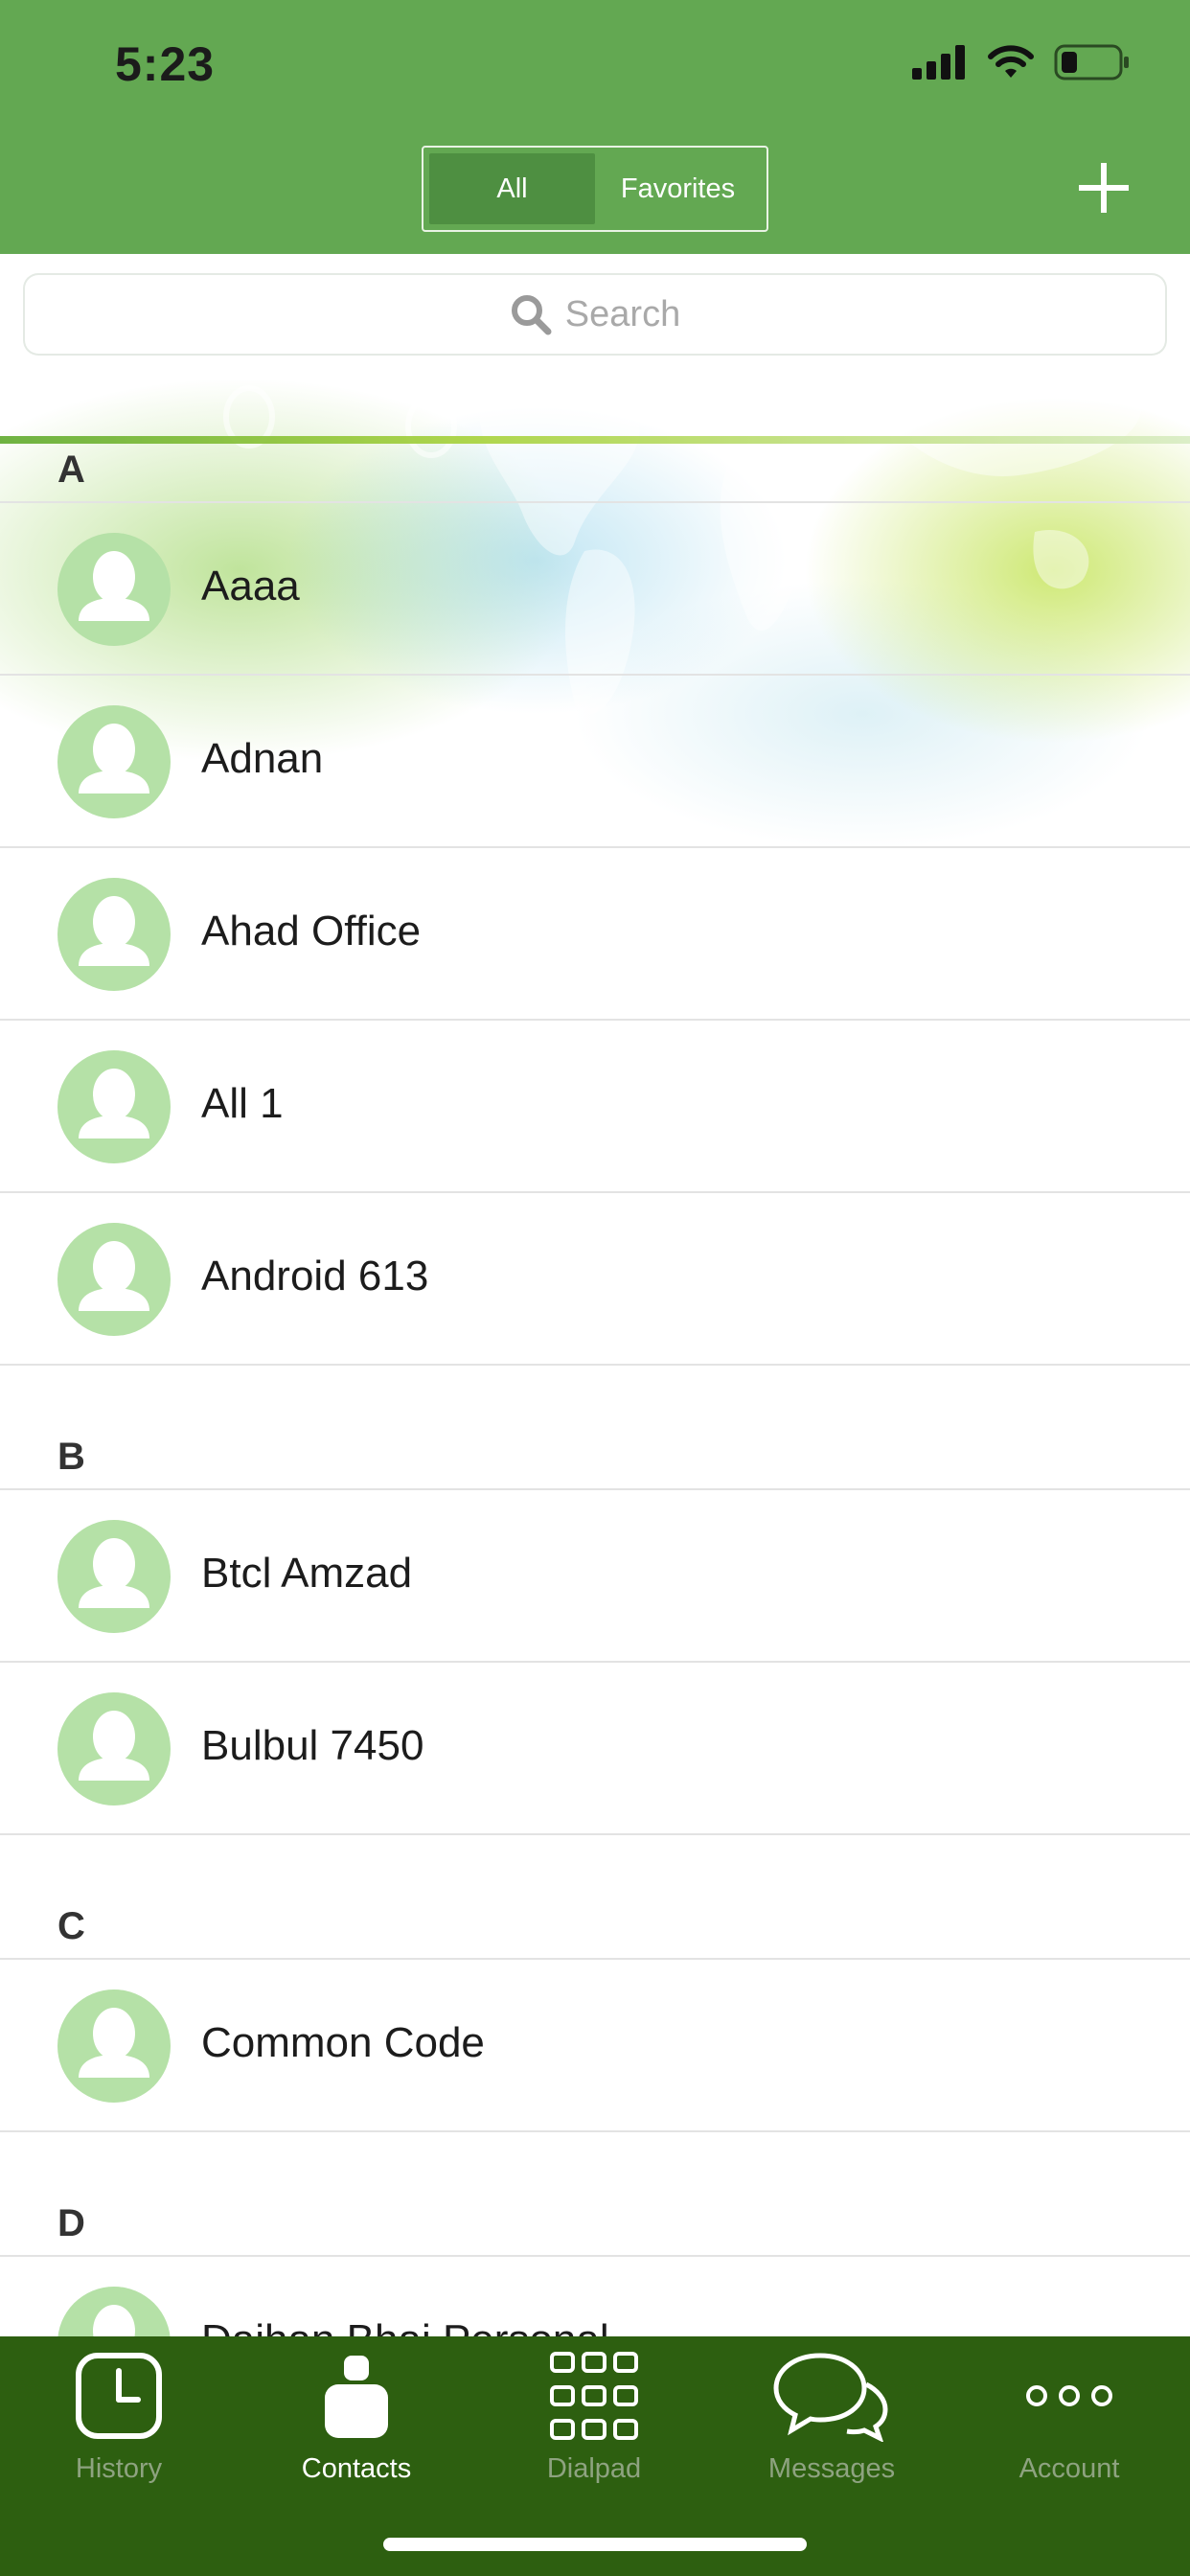 The height and width of the screenshot is (2576, 1190). I want to click on segment-favorites: Favorites, so click(678, 188).